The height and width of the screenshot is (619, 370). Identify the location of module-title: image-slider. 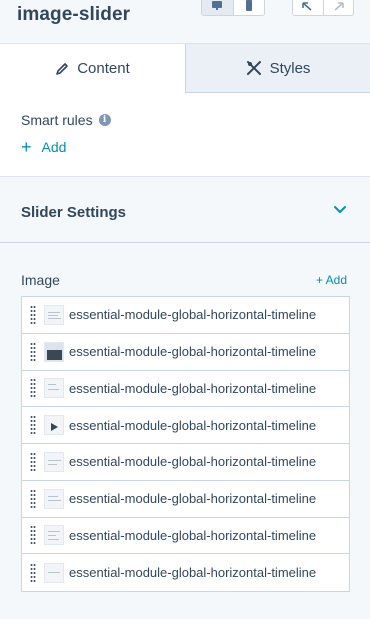
(74, 14).